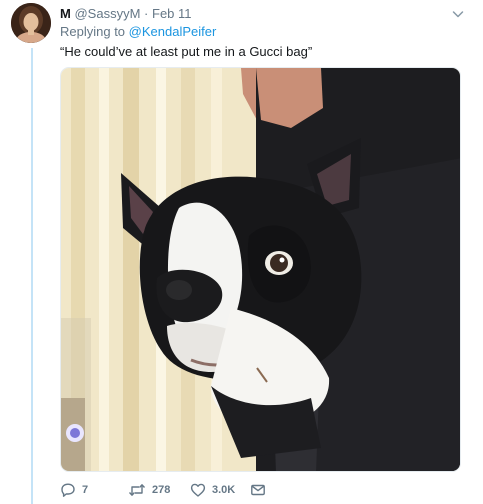  What do you see at coordinates (68, 490) in the screenshot?
I see `reply-icon` at bounding box center [68, 490].